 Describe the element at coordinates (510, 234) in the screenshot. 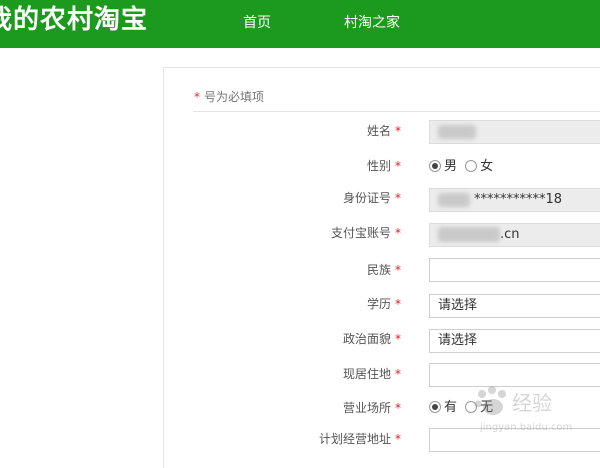

I see `alipay-value: .cn` at that location.